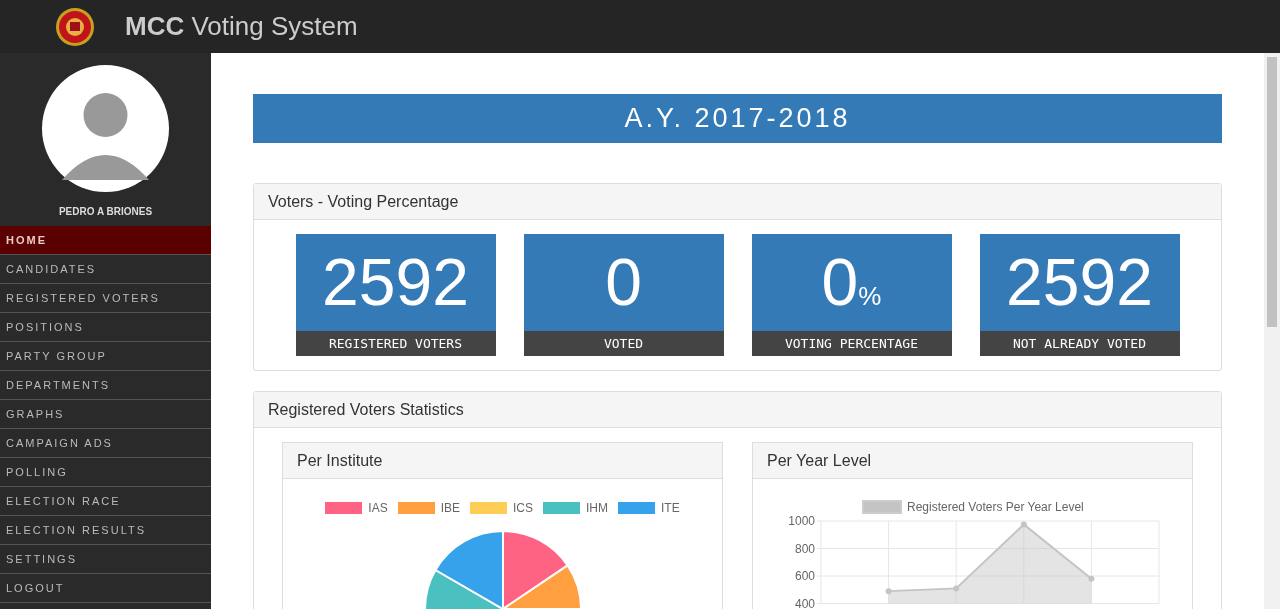  I want to click on y-tick-label: 800, so click(804, 548).